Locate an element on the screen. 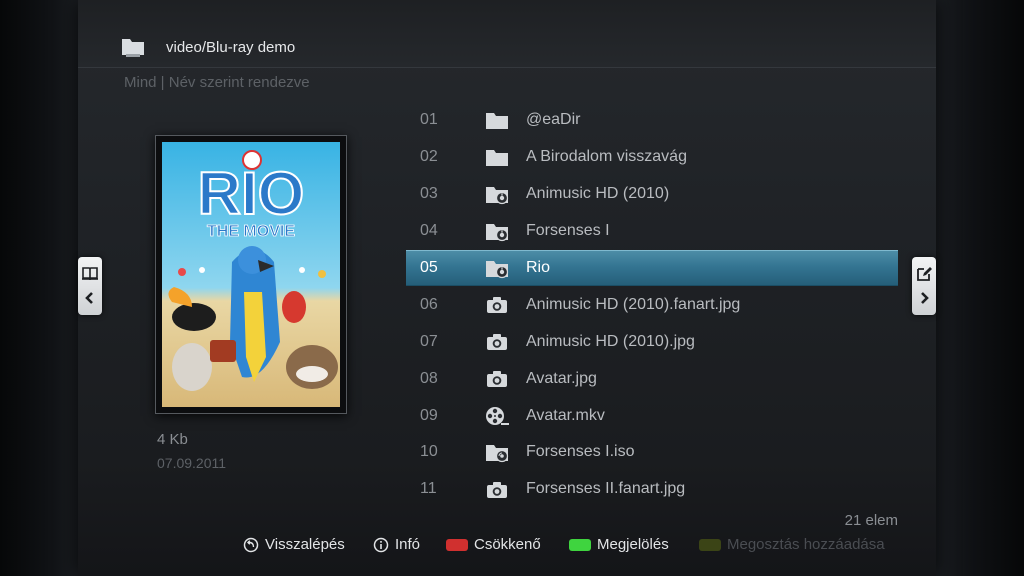 The image size is (1024, 576). list-item: 01 @eaDir is located at coordinates (652, 120).